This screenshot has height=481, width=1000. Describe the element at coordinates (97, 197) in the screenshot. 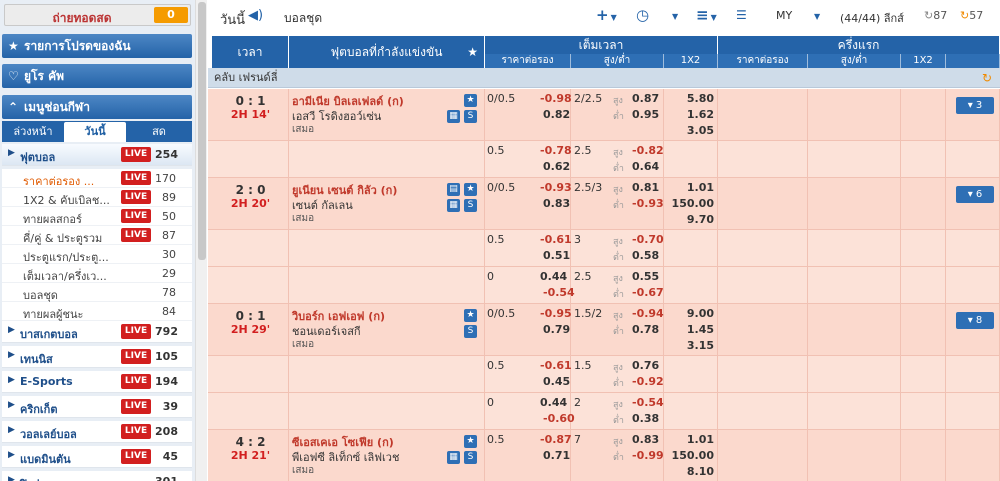

I see `sidebar-item: 1X2 & คับเบิลช... LIVE 89` at that location.